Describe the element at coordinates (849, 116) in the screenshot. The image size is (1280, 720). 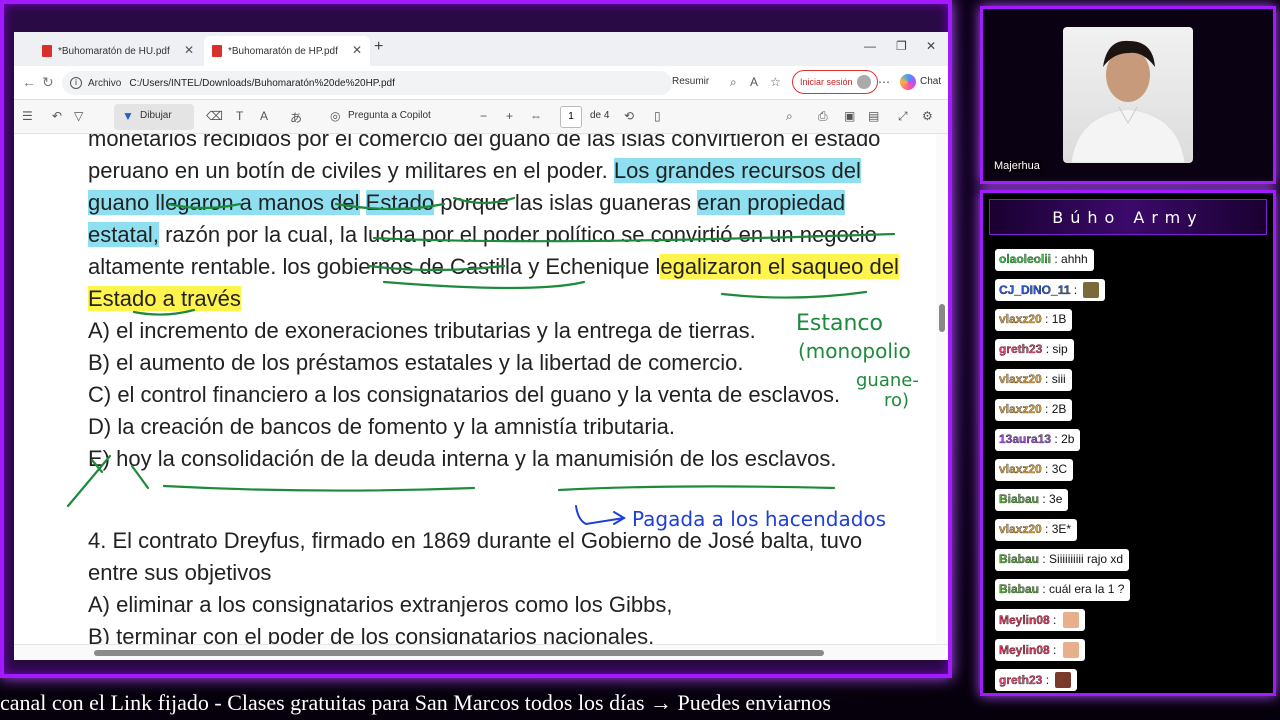
I see `save-icon: ▣` at that location.